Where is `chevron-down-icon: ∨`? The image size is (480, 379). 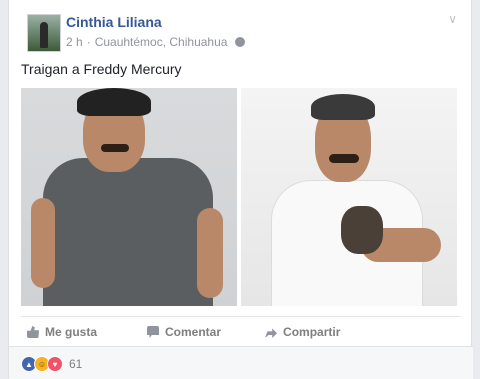
chevron-down-icon: ∨ is located at coordinates (452, 19).